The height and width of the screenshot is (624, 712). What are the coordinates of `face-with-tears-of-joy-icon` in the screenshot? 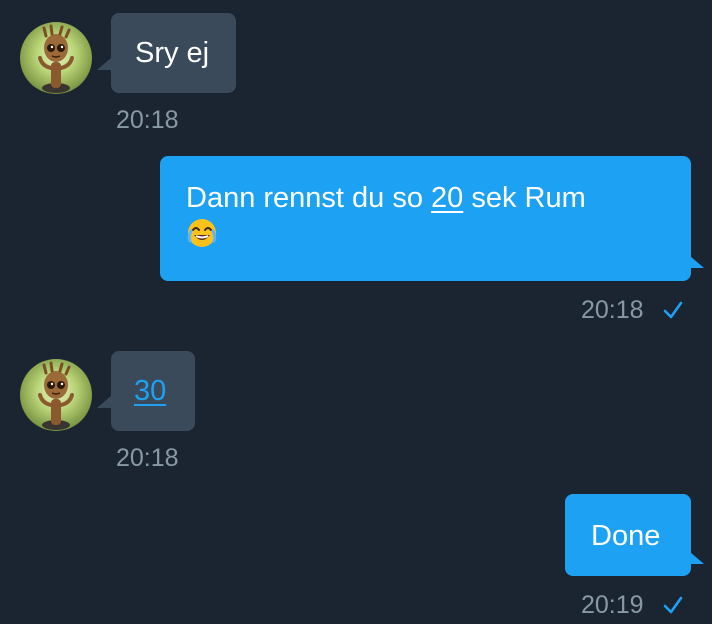 It's located at (202, 233).